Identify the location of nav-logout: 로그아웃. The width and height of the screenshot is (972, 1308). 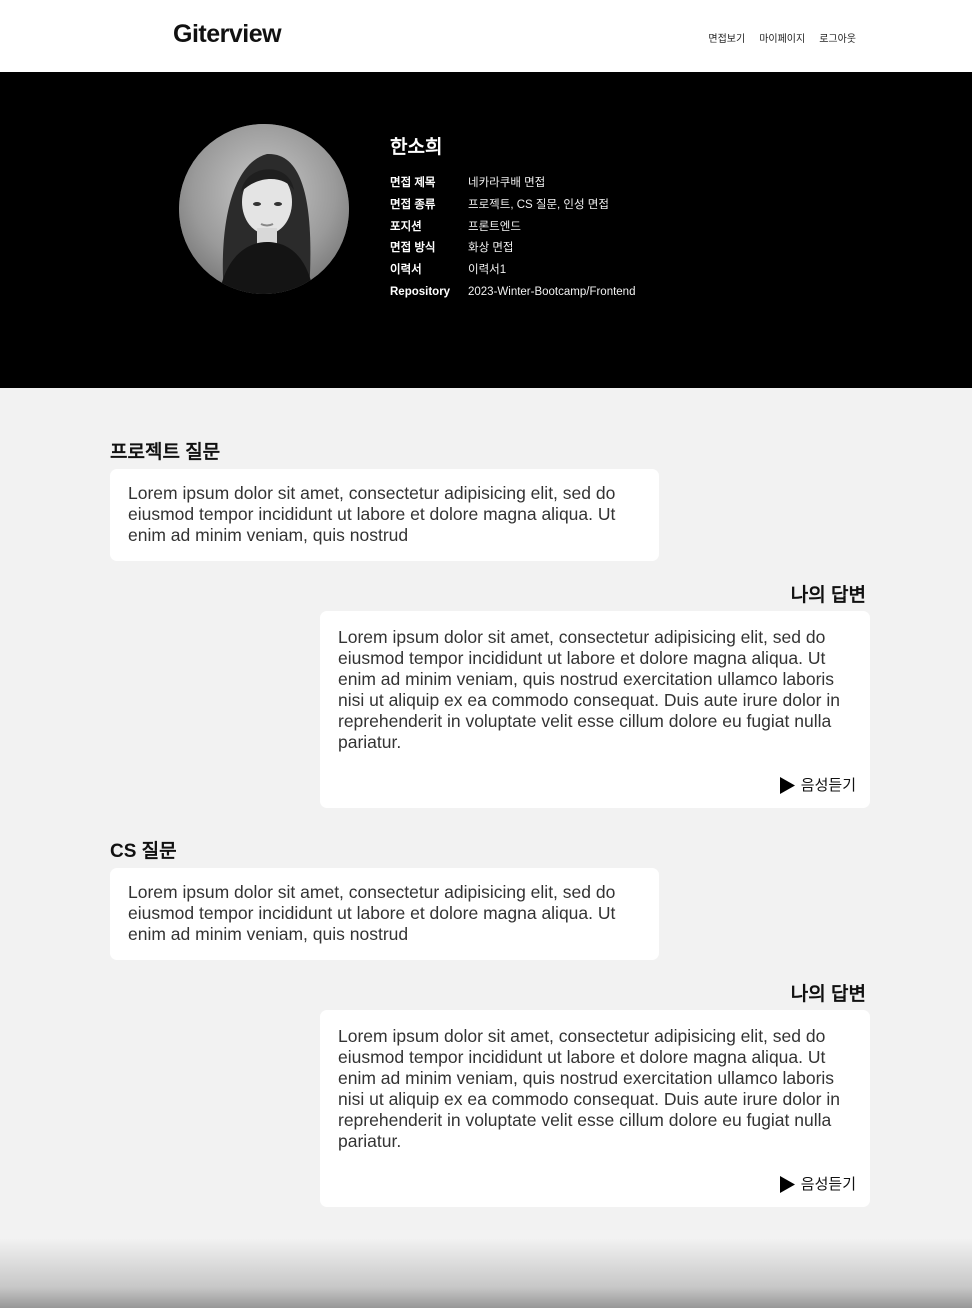
(837, 37).